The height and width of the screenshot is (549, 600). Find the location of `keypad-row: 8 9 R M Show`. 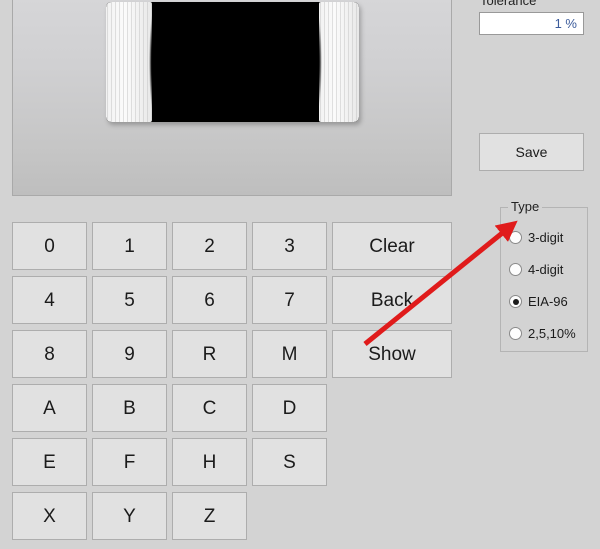

keypad-row: 8 9 R M Show is located at coordinates (237, 354).